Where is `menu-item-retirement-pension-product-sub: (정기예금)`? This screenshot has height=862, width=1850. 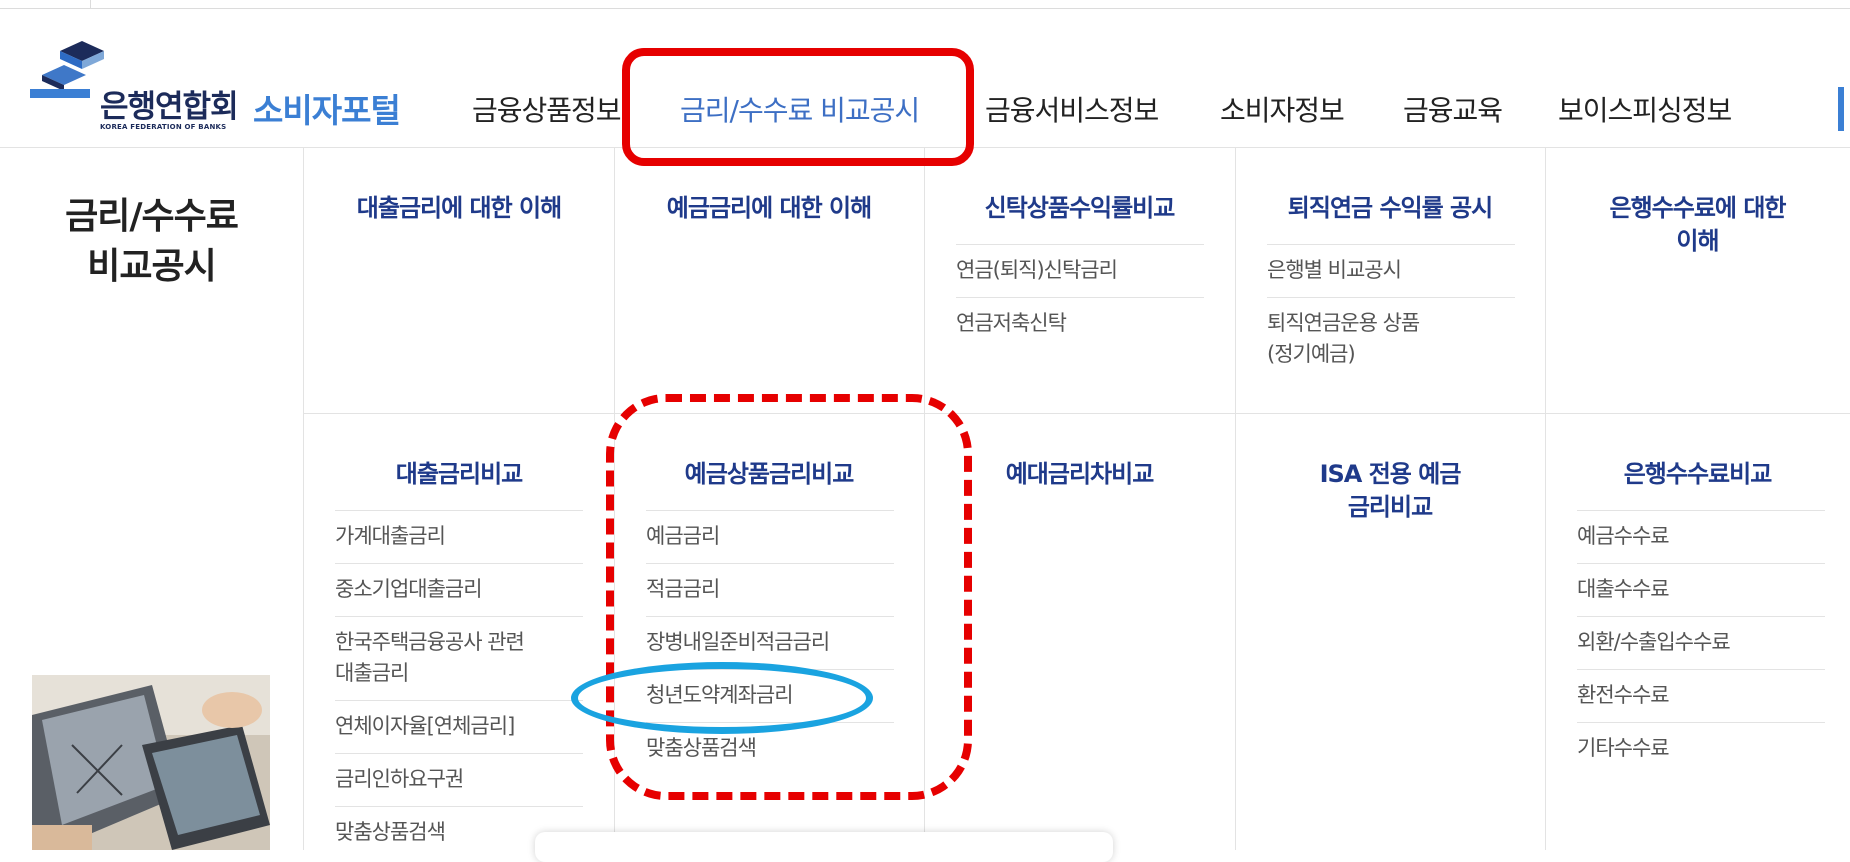 menu-item-retirement-pension-product-sub: (정기예금) is located at coordinates (1311, 354).